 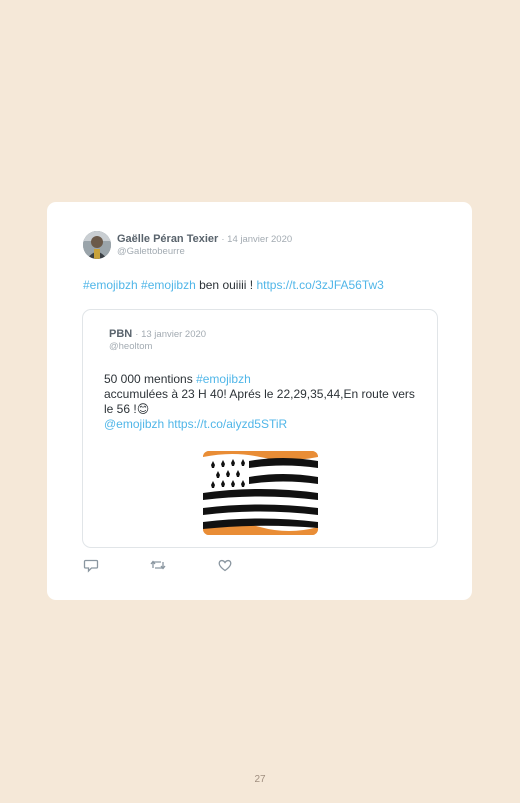 What do you see at coordinates (319, 285) in the screenshot?
I see `tweet-url-link: https://t.co/3zJFA56Tw3` at bounding box center [319, 285].